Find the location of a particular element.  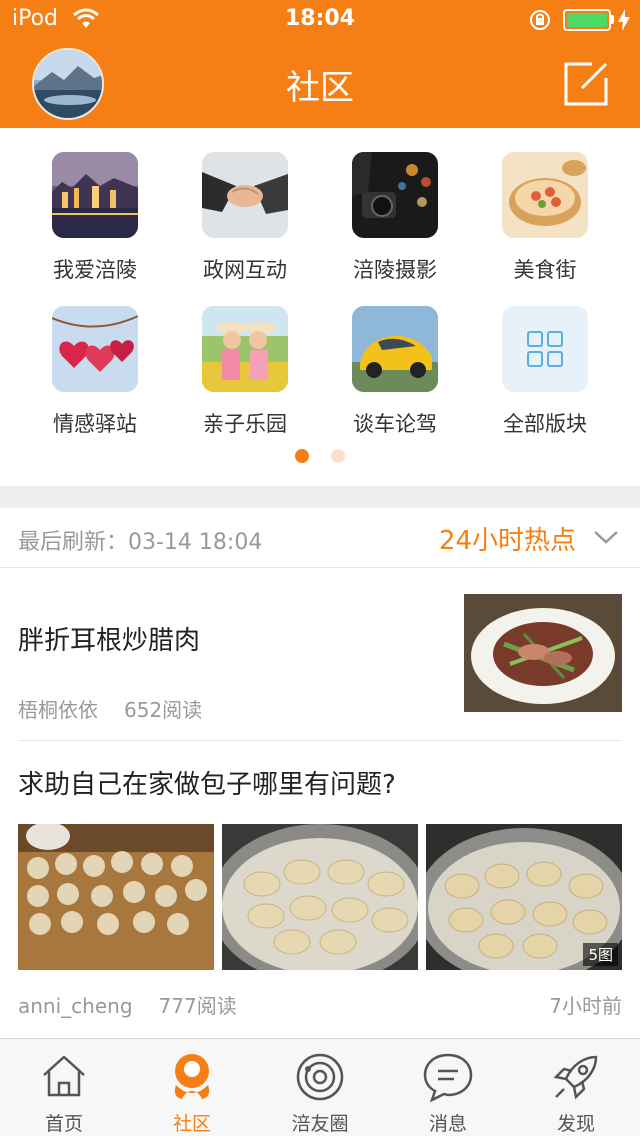

post-author: 梧桐依依 is located at coordinates (58, 710).